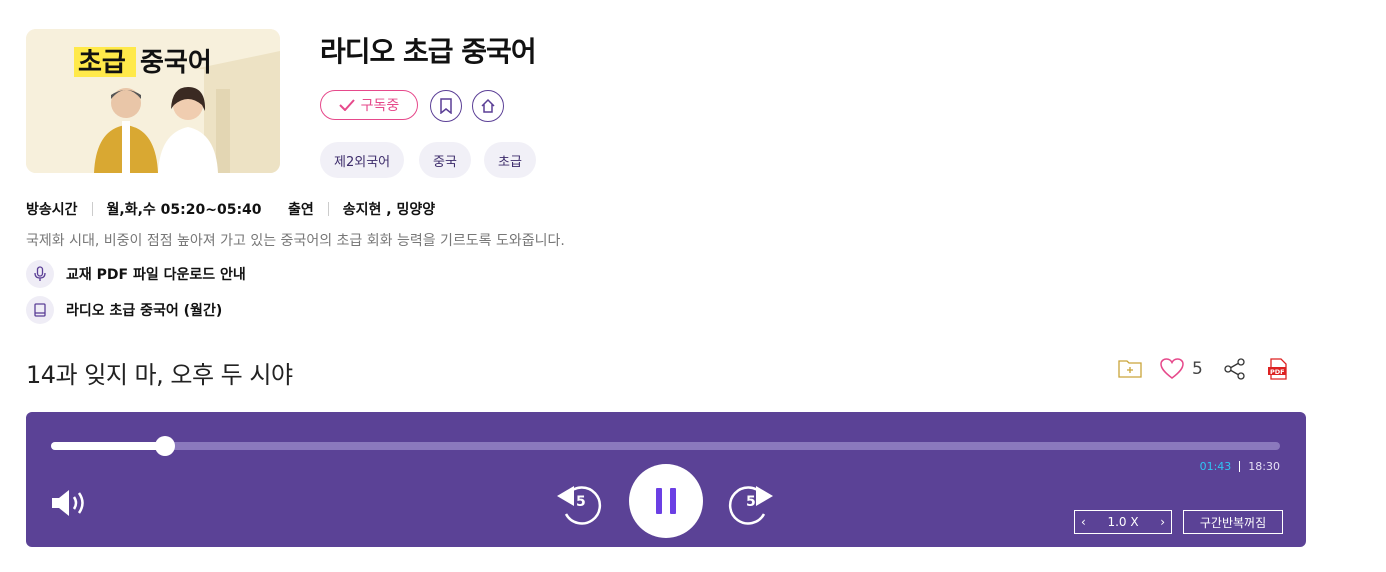  What do you see at coordinates (1233, 522) in the screenshot?
I see `section-repeat-button: 구간반복꺼짐` at bounding box center [1233, 522].